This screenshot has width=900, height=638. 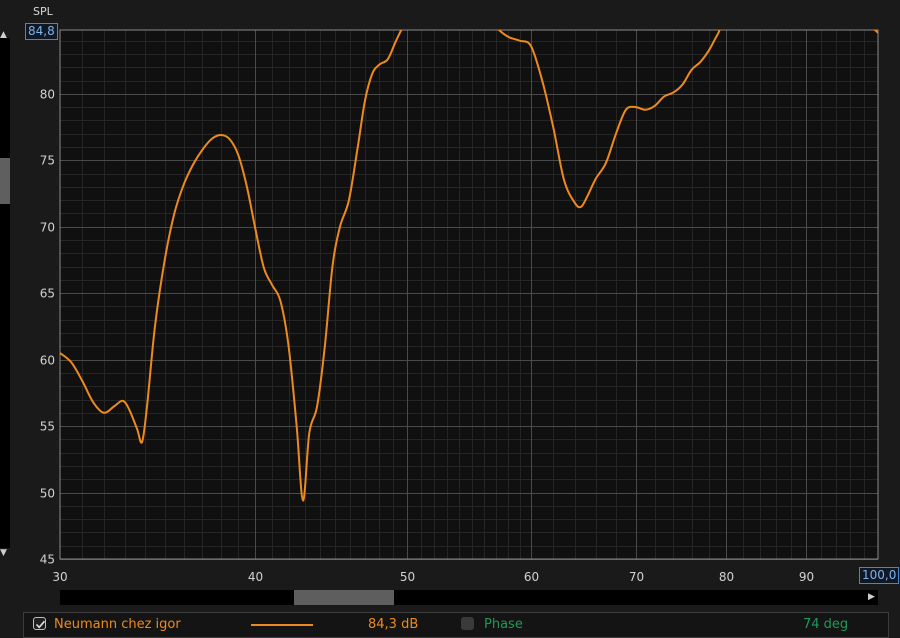 What do you see at coordinates (59, 577) in the screenshot?
I see `x-tick-label: 30` at bounding box center [59, 577].